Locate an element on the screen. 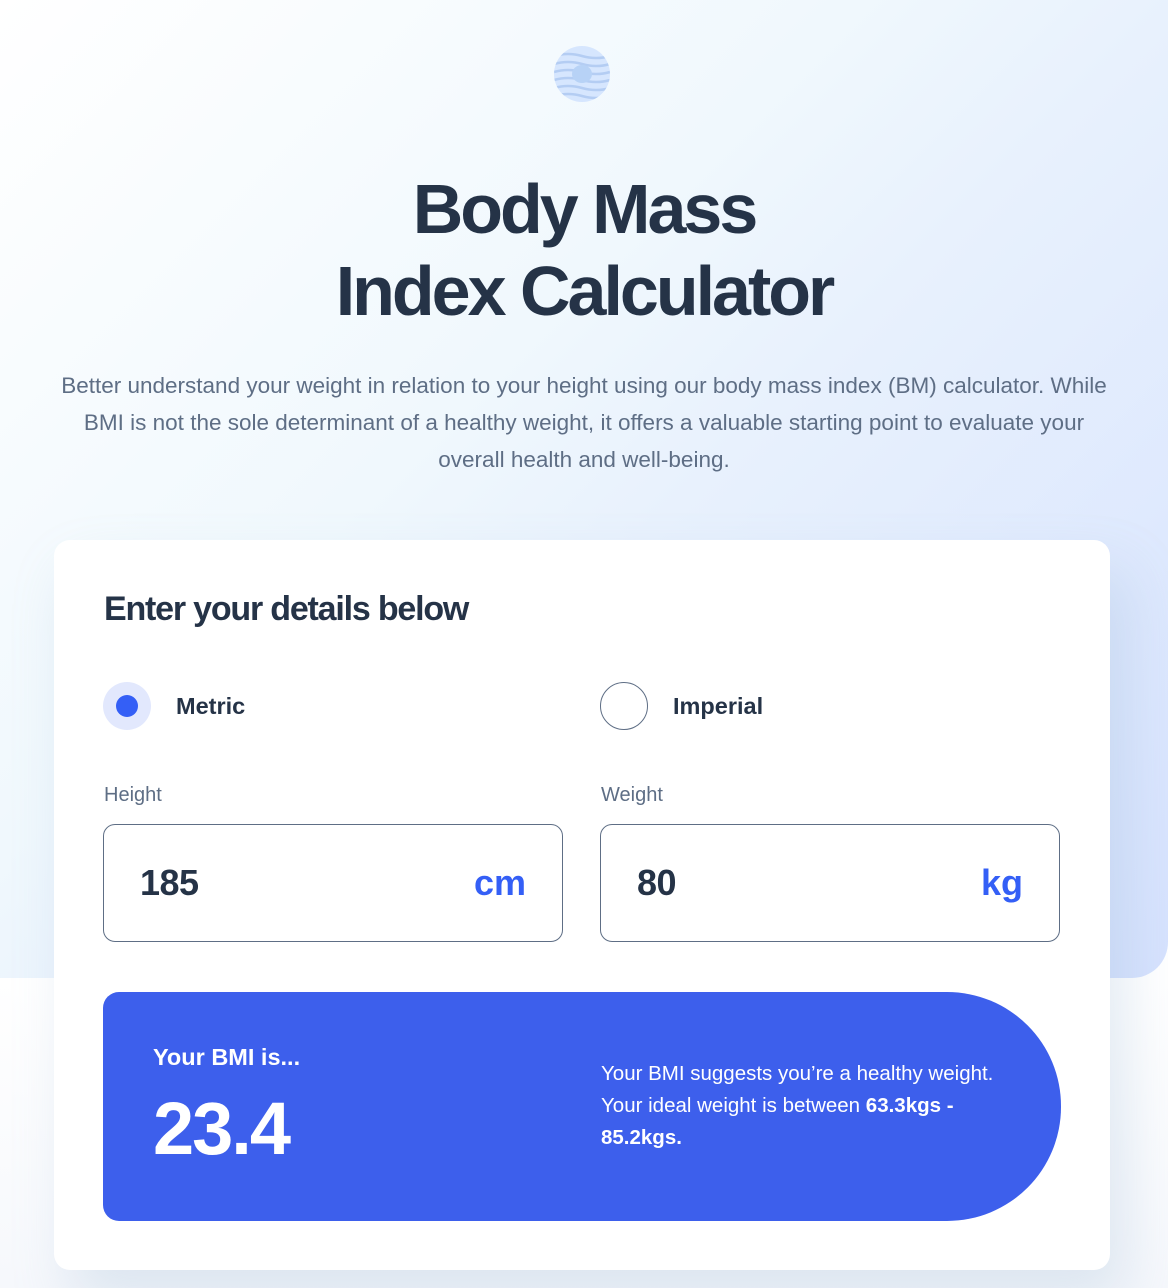  radio-metric: Metric is located at coordinates (174, 706).